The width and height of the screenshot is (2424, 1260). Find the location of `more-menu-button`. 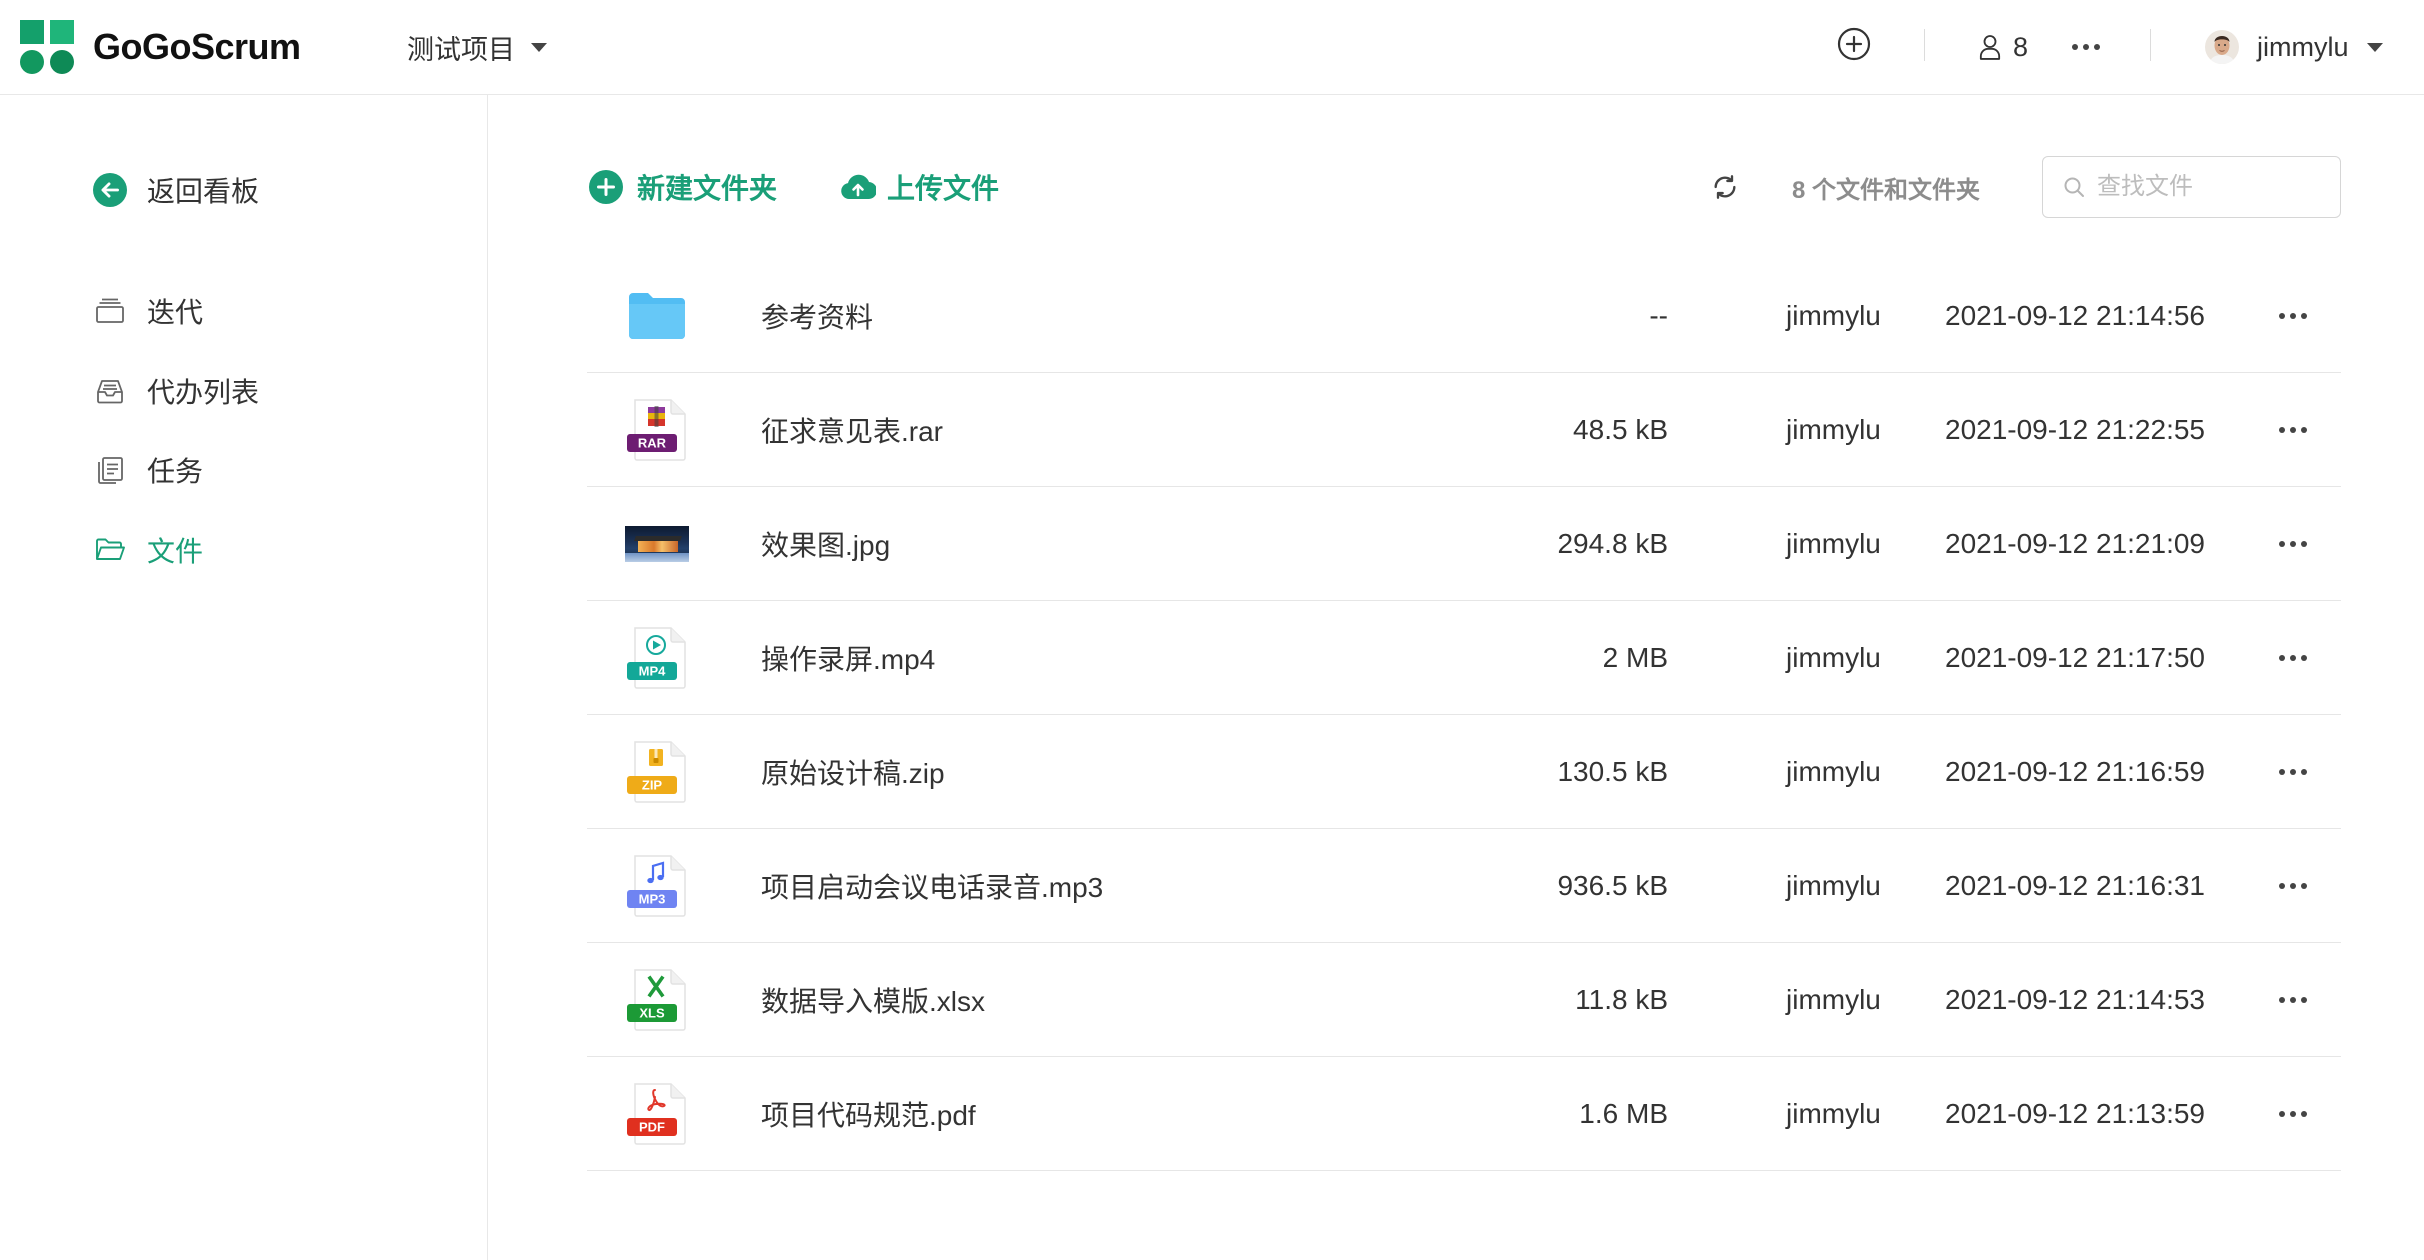

more-menu-button is located at coordinates (2086, 47).